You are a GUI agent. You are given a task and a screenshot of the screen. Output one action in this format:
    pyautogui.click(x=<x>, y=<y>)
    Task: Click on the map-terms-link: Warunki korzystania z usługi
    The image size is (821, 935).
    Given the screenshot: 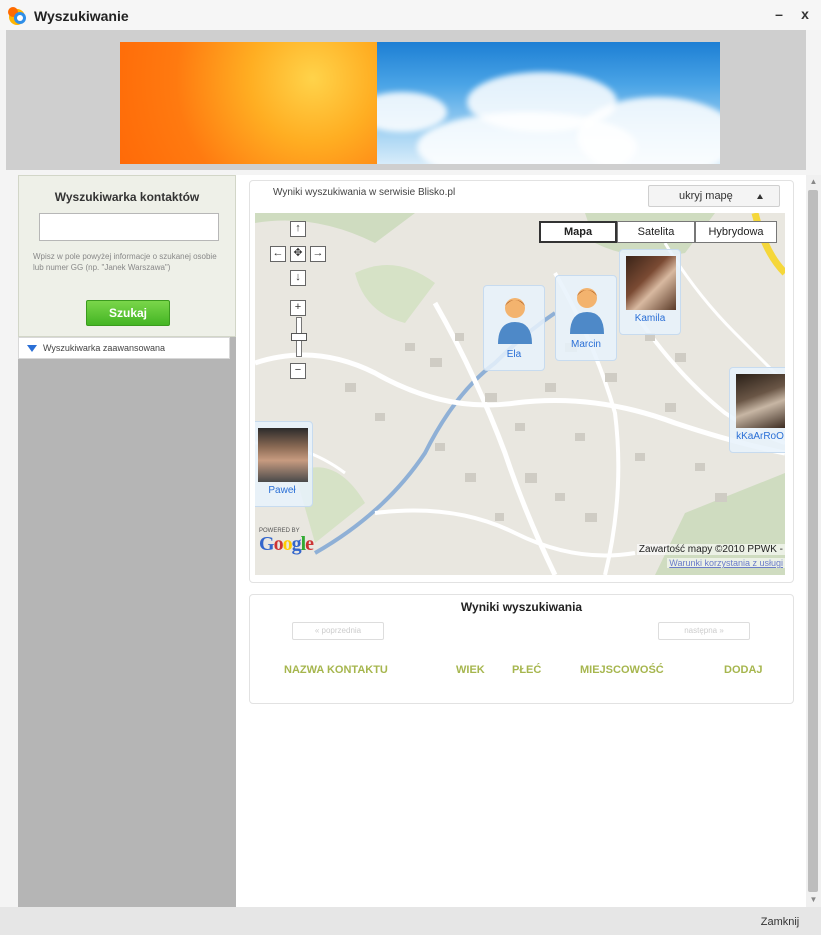 What is the action you would take?
    pyautogui.click(x=726, y=563)
    